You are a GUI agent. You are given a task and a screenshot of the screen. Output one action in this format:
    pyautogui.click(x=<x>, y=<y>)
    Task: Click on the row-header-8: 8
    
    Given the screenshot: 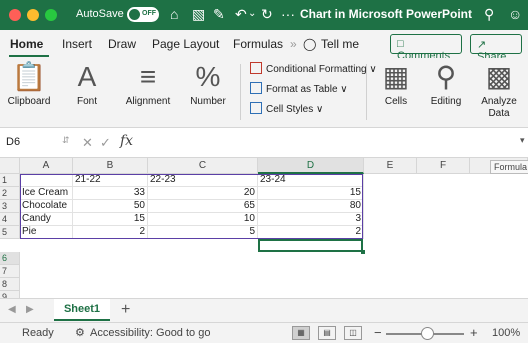 What is the action you would take?
    pyautogui.click(x=10, y=284)
    